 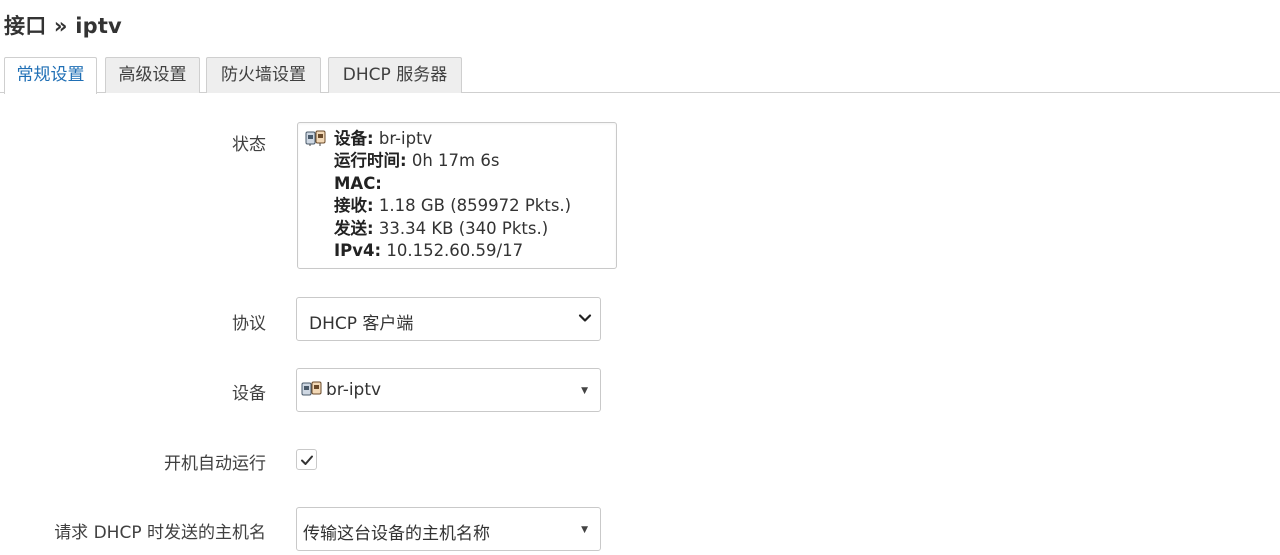 I want to click on mac-value-redacted, so click(x=472, y=184).